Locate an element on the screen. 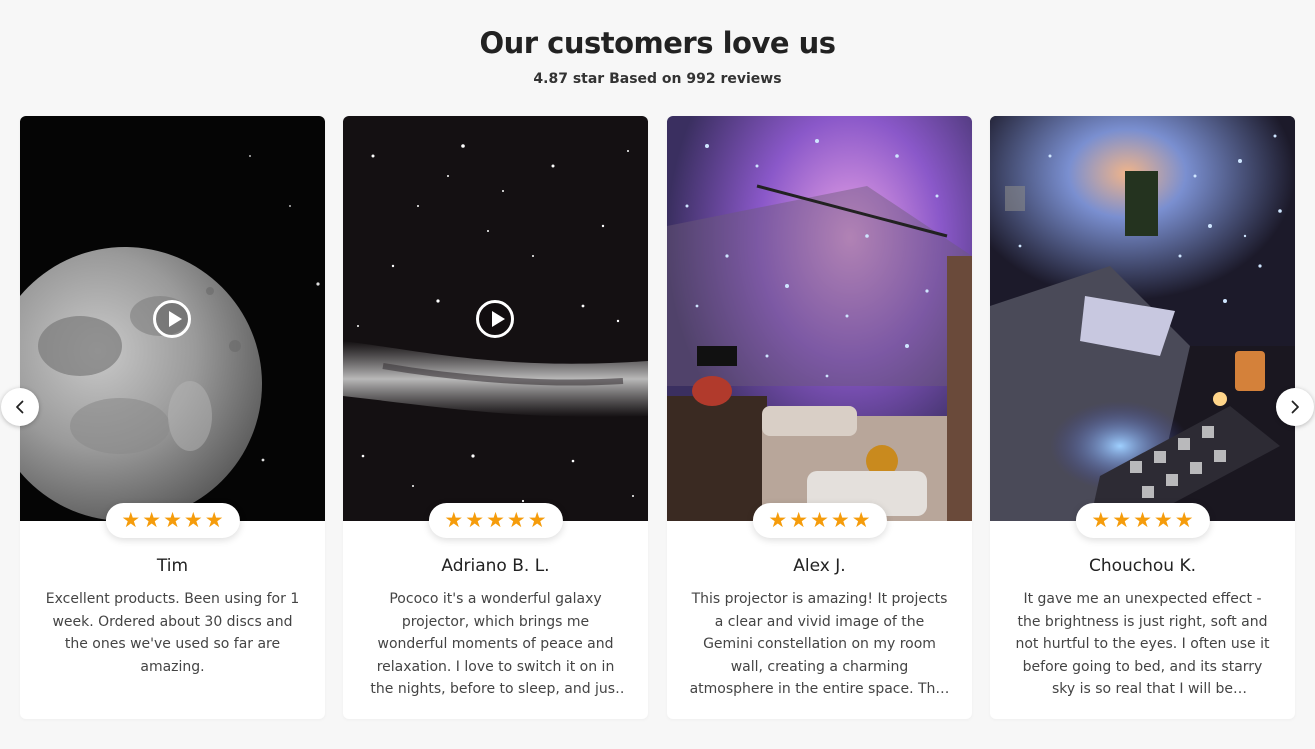 This screenshot has height=749, width=1315. chevron-left-icon is located at coordinates (20, 407).